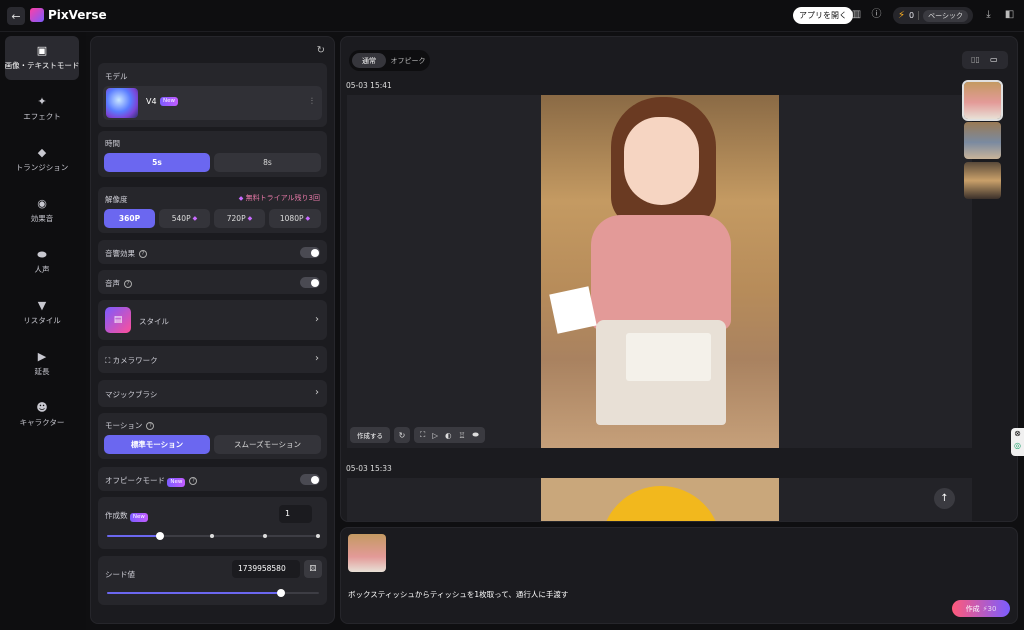 Image resolution: width=1024 pixels, height=630 pixels. I want to click on sidebar-item-restyle: ▼ リスタイル, so click(42, 313).